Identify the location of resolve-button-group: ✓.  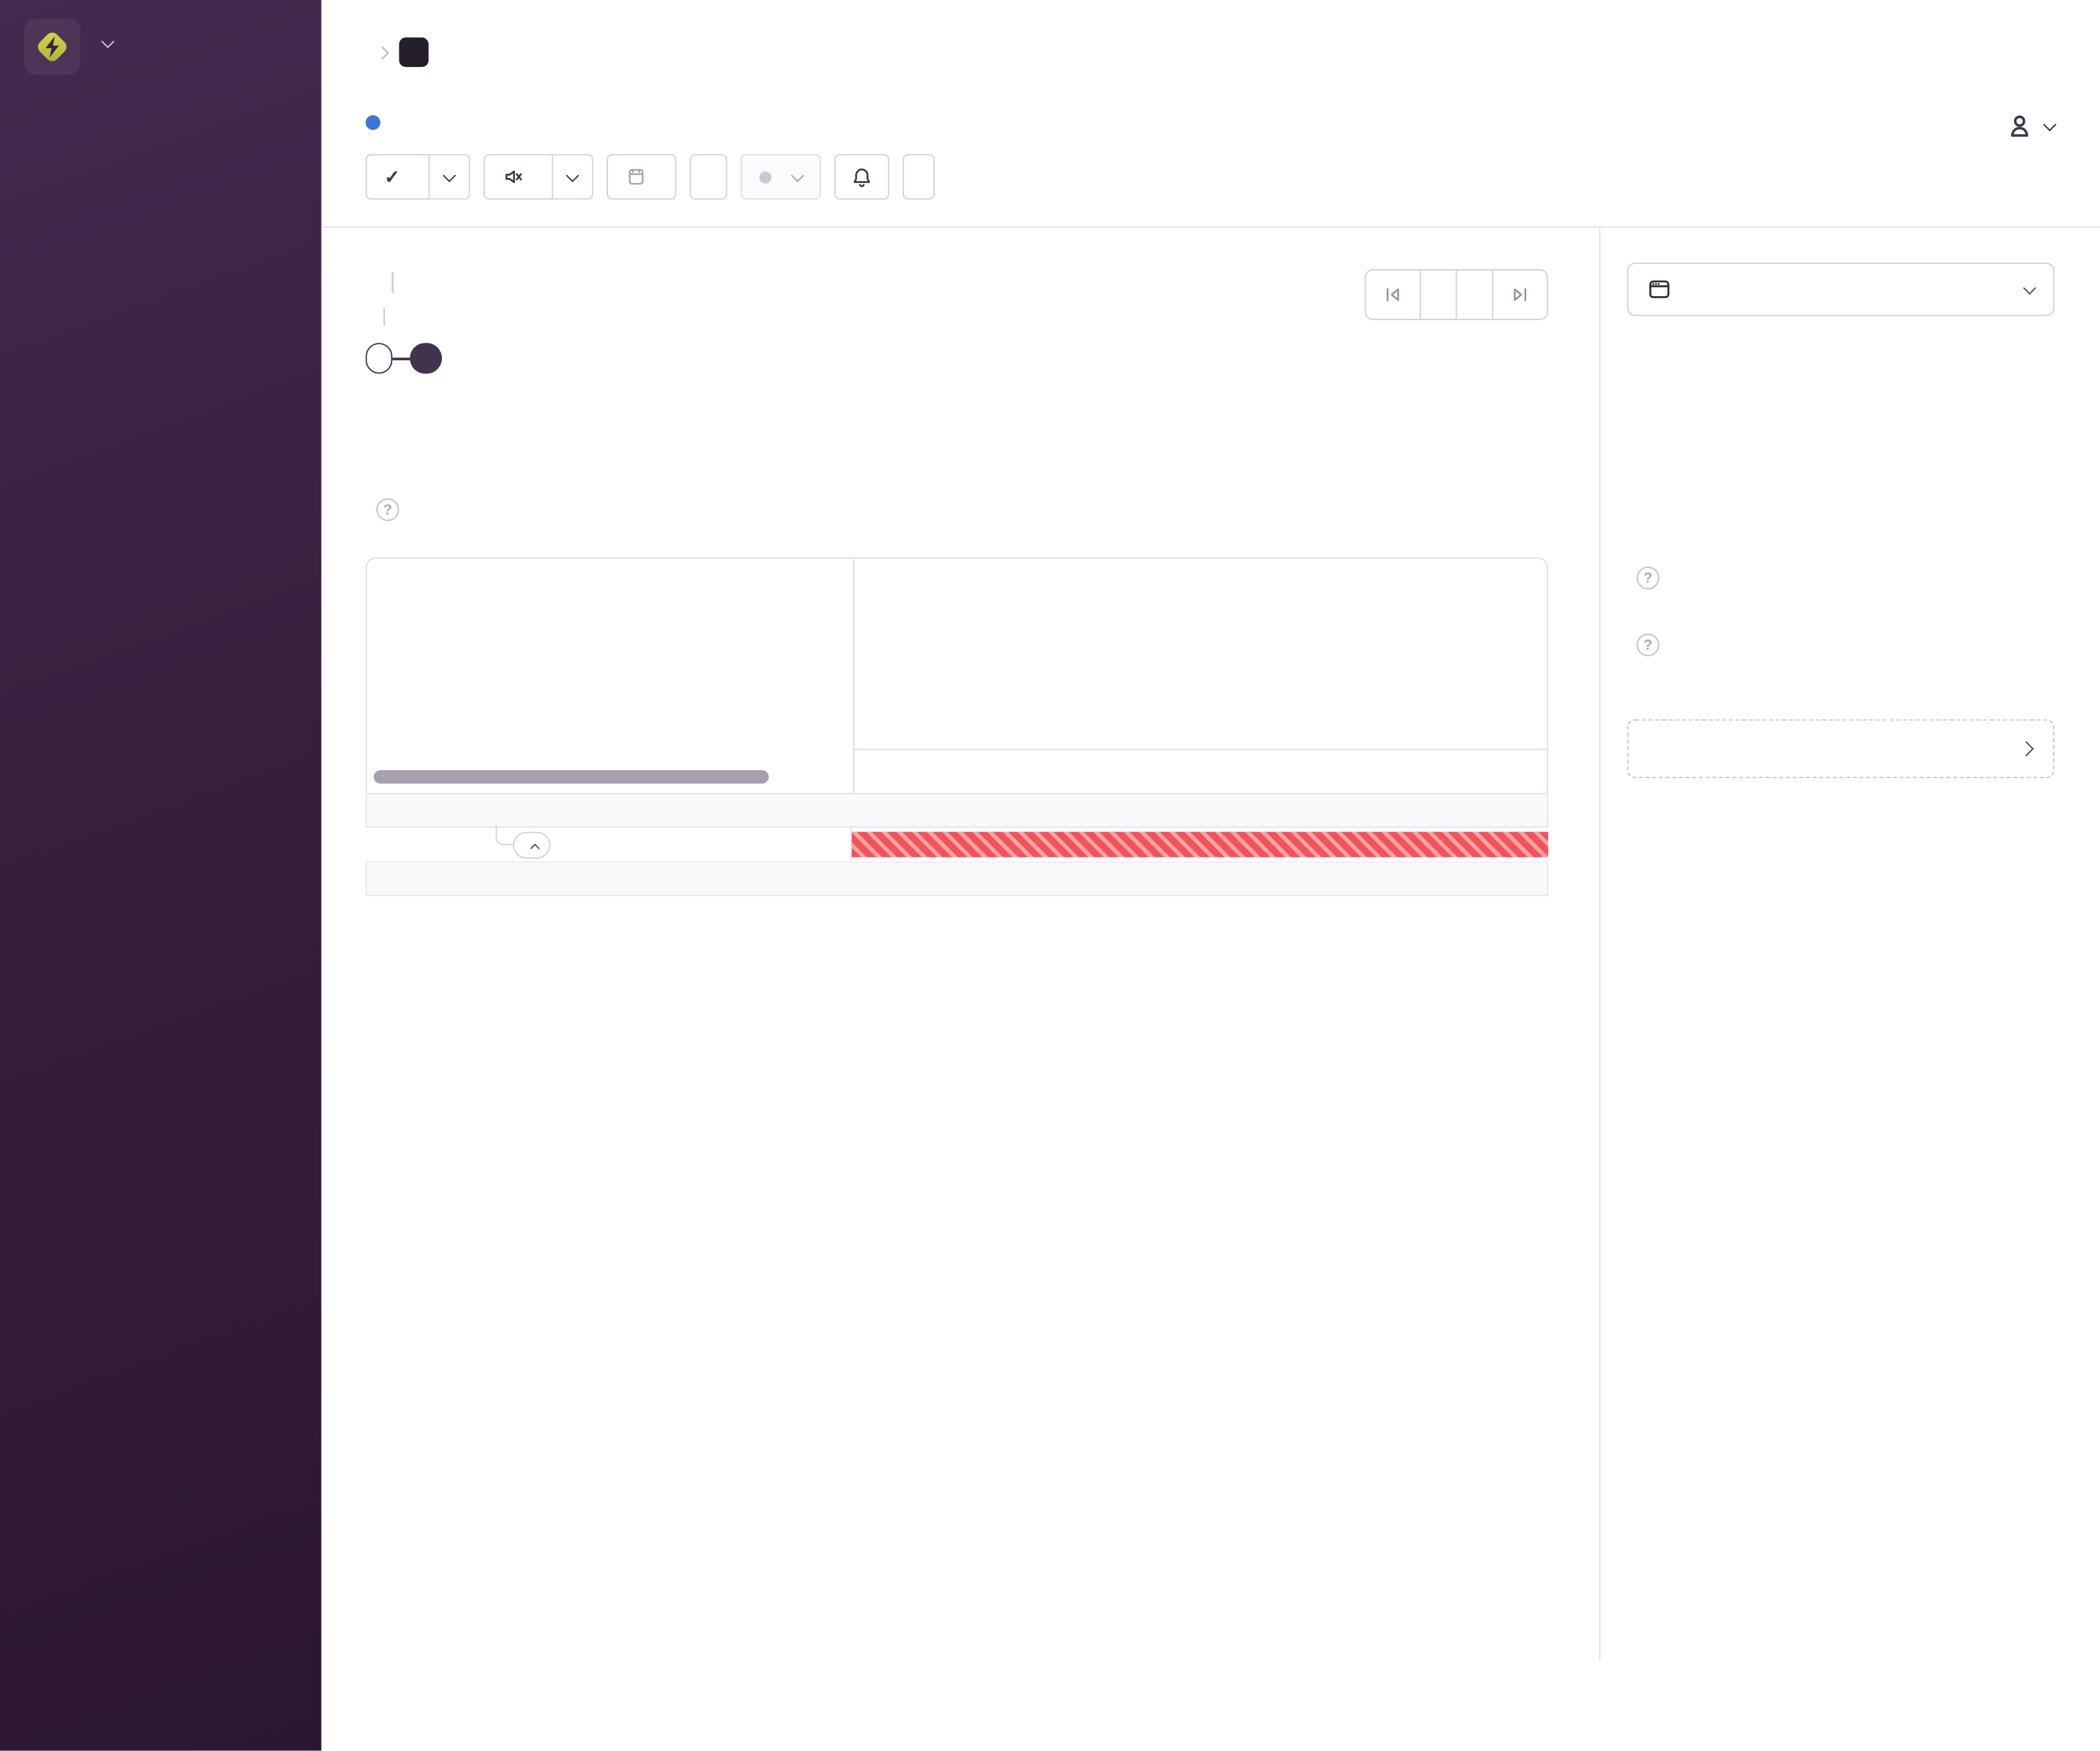
(417, 177).